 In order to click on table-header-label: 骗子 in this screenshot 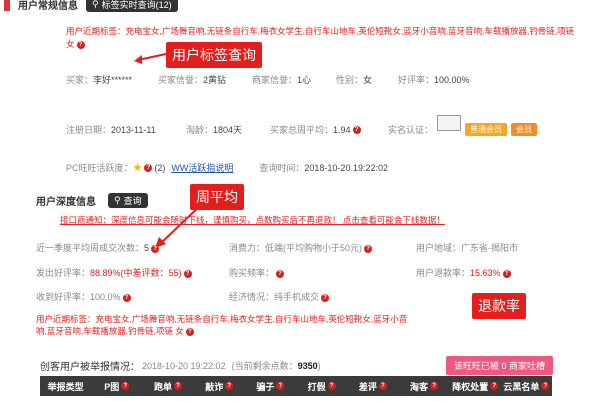, I will do `click(265, 386)`.